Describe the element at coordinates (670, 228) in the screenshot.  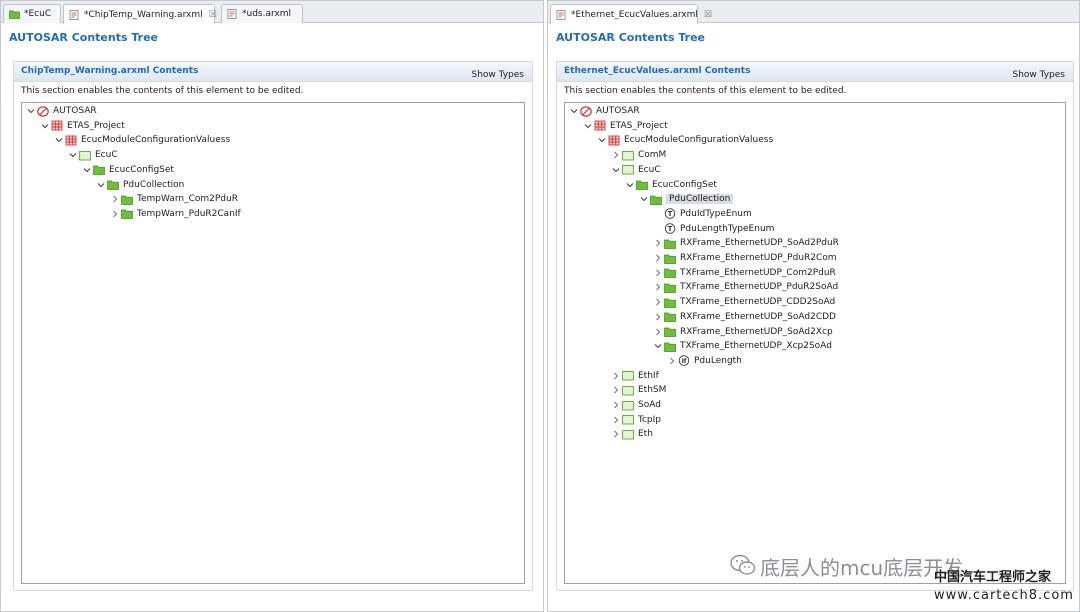
I see `enum-param-icon: T` at that location.